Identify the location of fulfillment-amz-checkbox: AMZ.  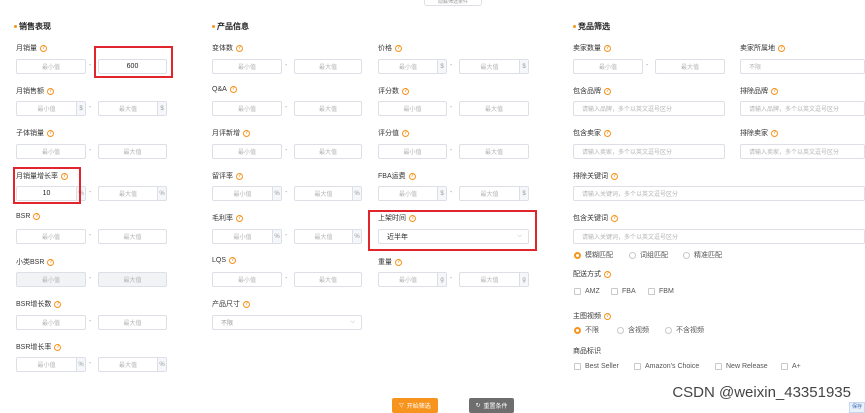
(587, 291).